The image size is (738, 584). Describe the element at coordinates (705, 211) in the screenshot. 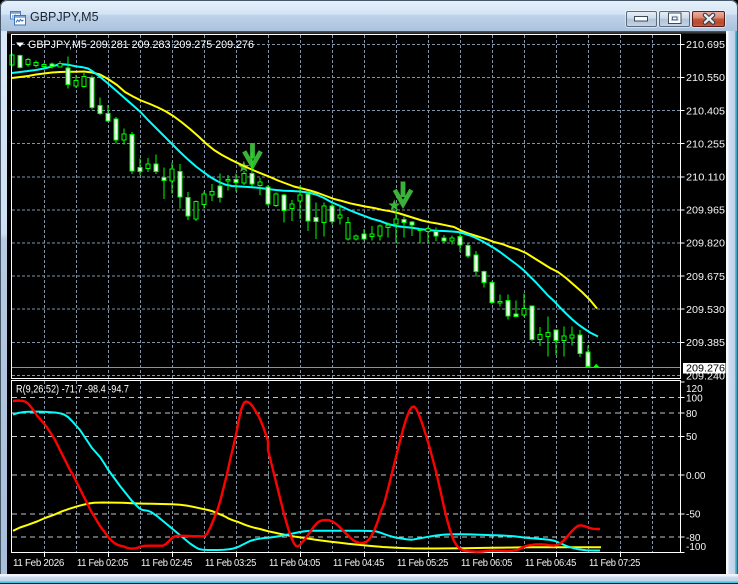

I see `svg-text: 209.965` at that location.